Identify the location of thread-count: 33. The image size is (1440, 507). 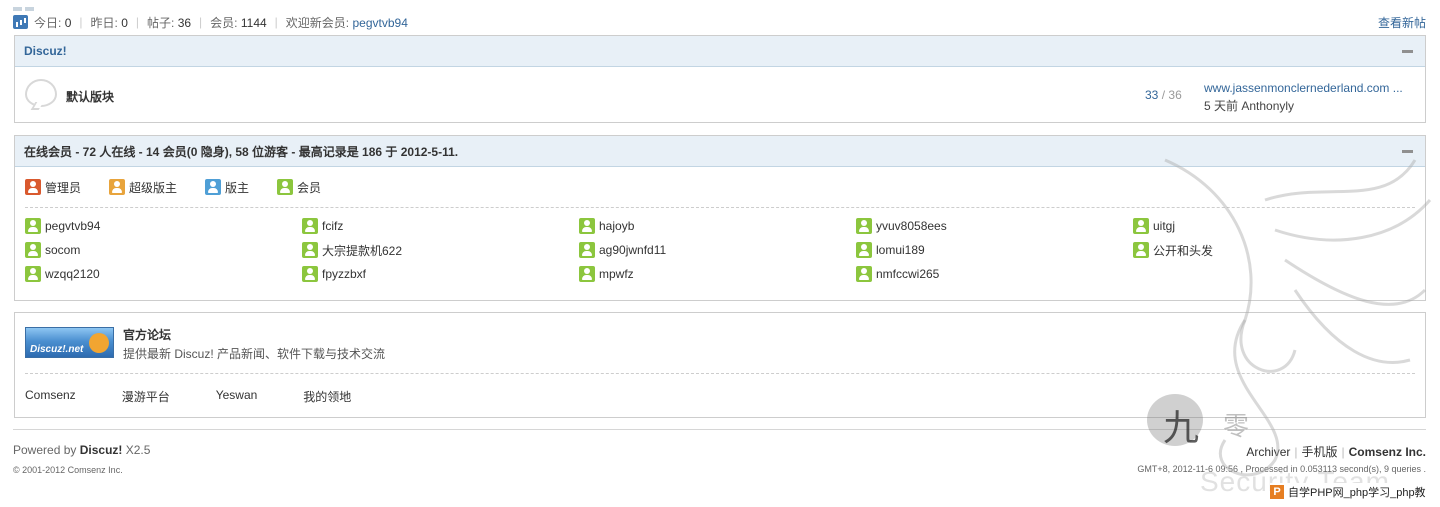
(1152, 95).